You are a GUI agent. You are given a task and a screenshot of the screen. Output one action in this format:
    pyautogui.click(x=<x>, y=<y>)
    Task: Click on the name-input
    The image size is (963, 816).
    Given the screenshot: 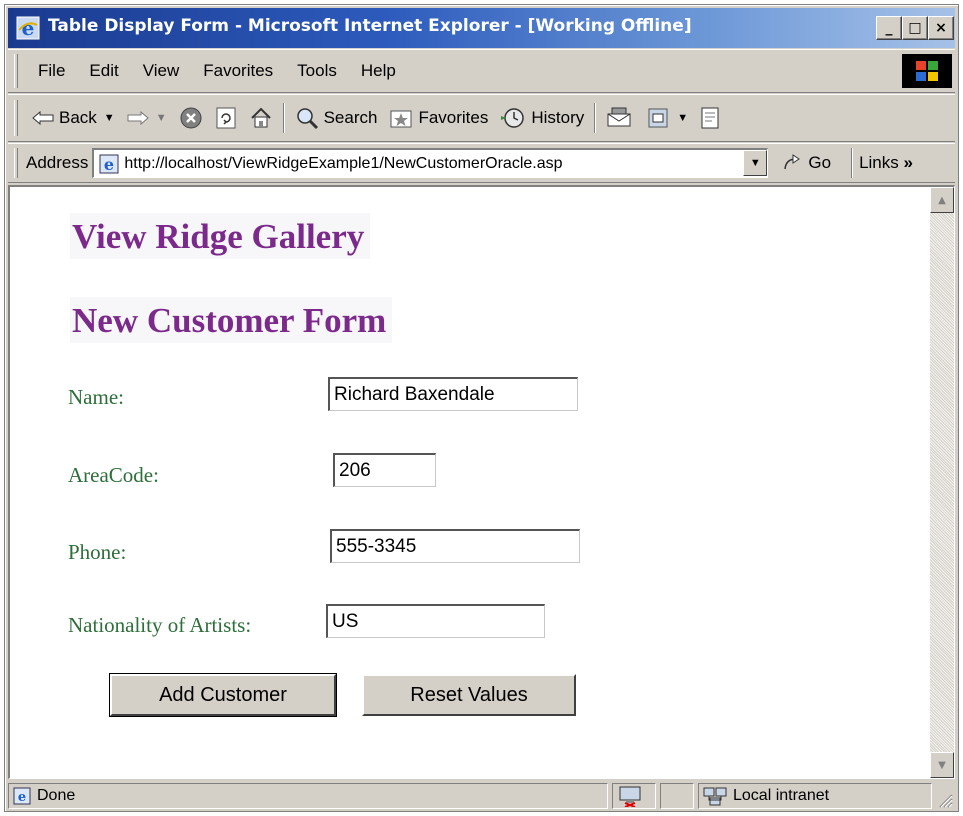 What is the action you would take?
    pyautogui.click(x=453, y=394)
    